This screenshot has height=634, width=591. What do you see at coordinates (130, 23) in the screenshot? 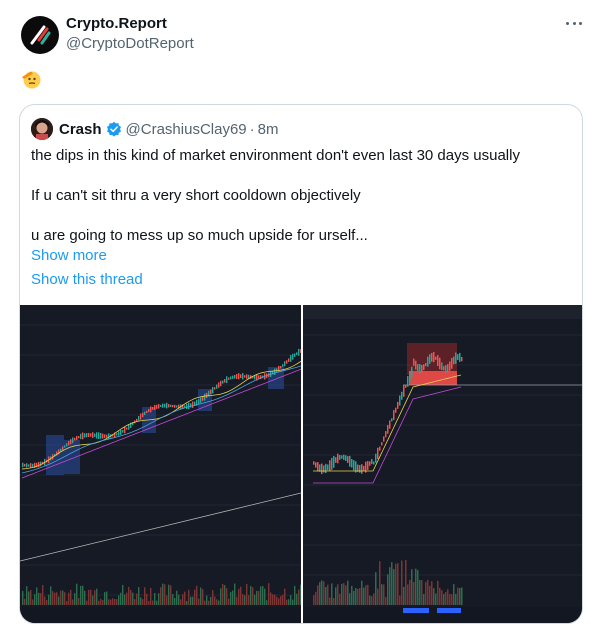
I see `author-display-name: Crypto.Report` at bounding box center [130, 23].